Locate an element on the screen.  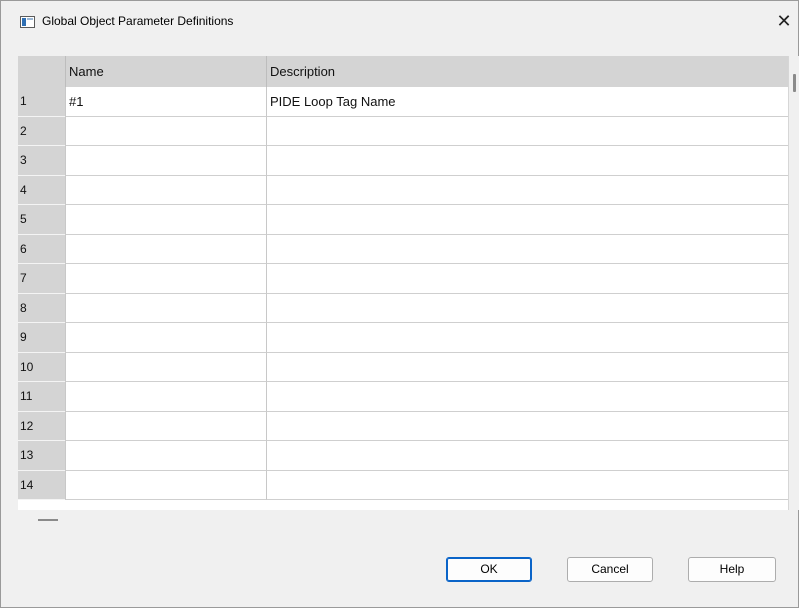
title-bar: Global Object Parameter Definitions ✕ is located at coordinates (399, 21).